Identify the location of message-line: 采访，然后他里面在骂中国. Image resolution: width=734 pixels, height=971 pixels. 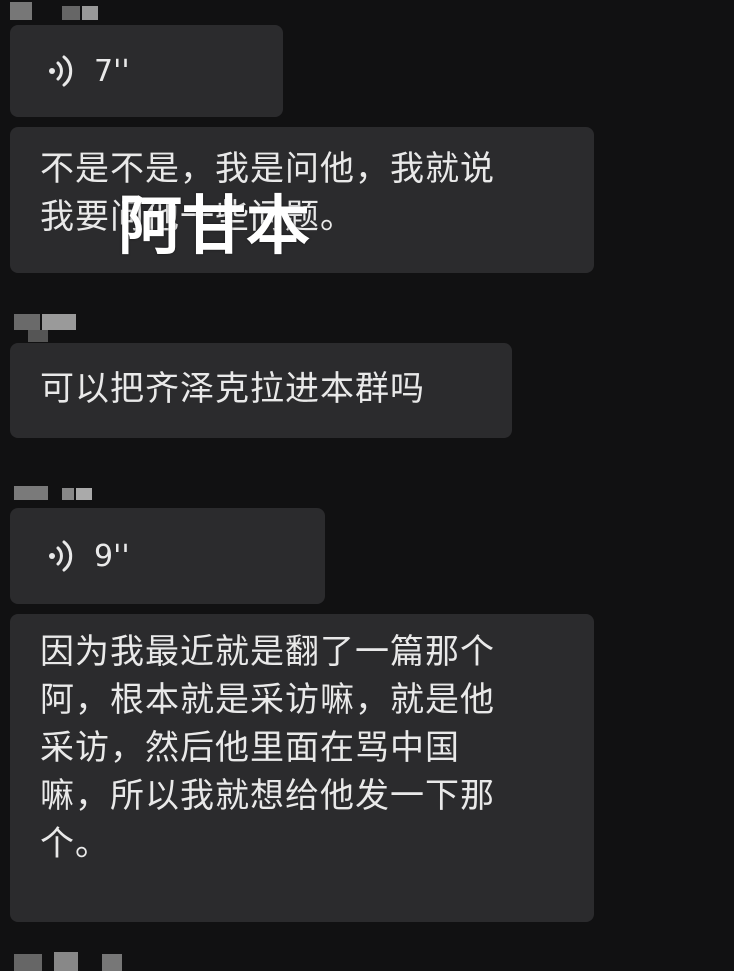
(250, 748).